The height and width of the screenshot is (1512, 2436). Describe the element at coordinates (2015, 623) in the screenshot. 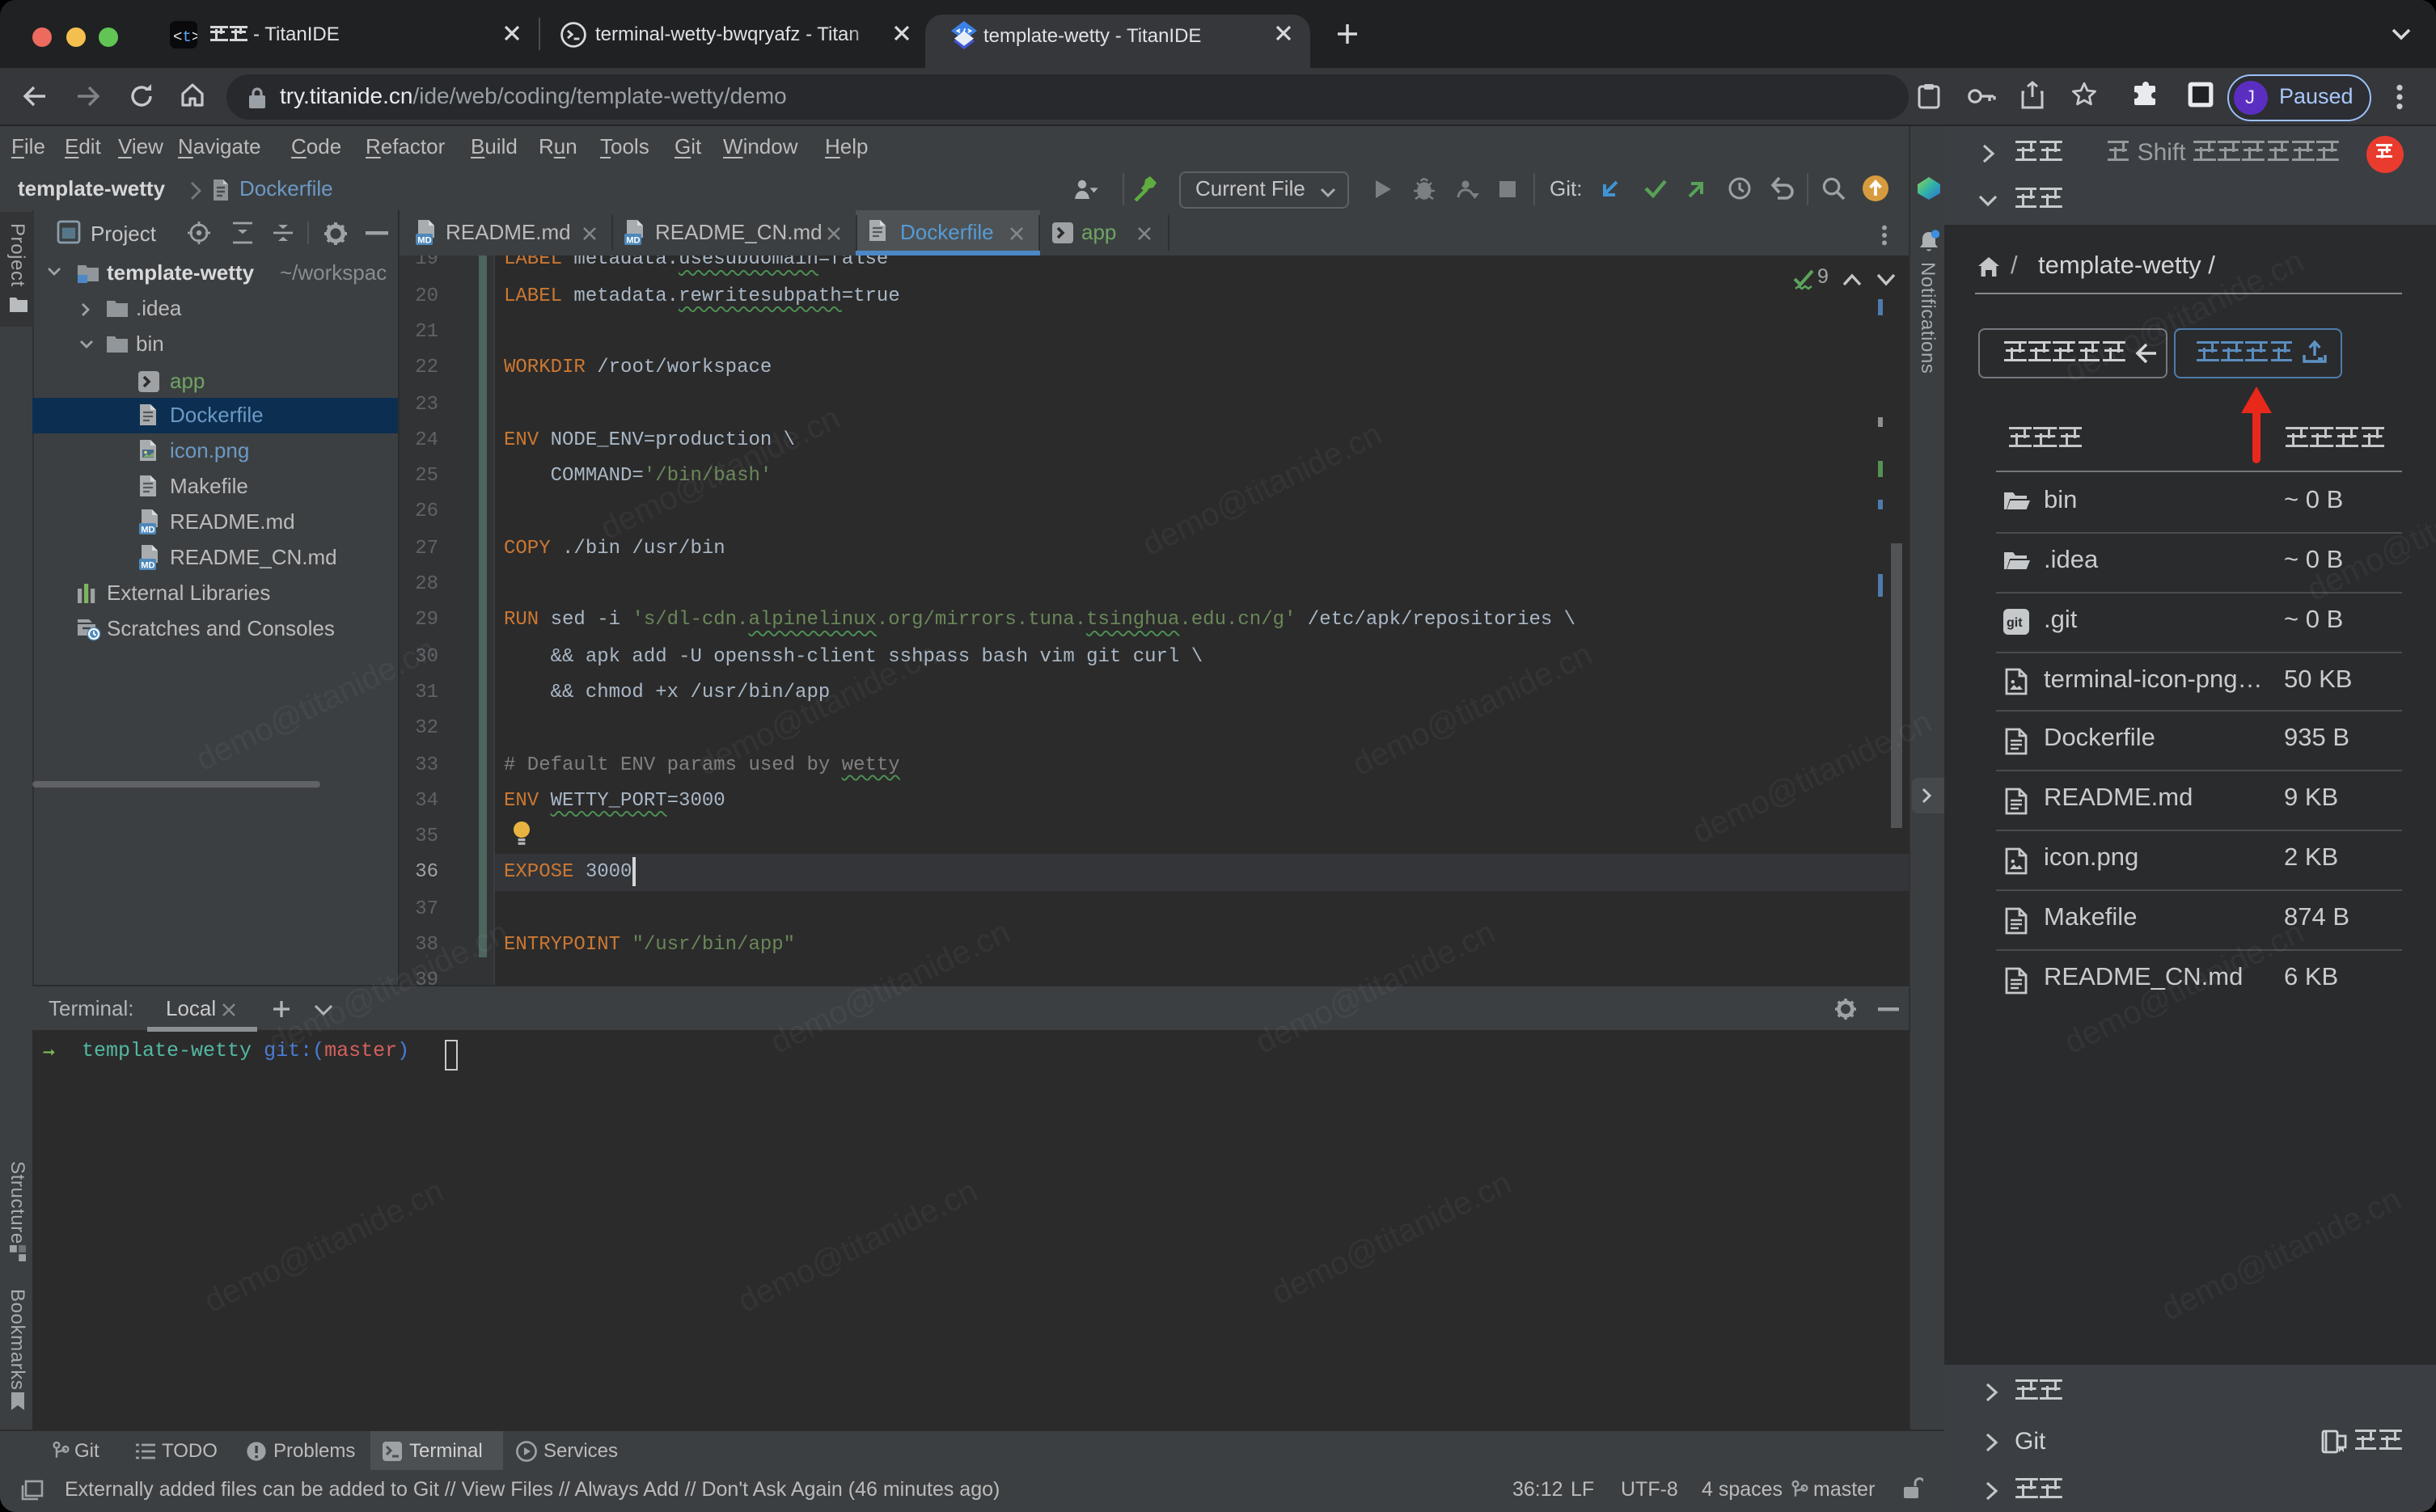

I see `svg-text: git` at that location.